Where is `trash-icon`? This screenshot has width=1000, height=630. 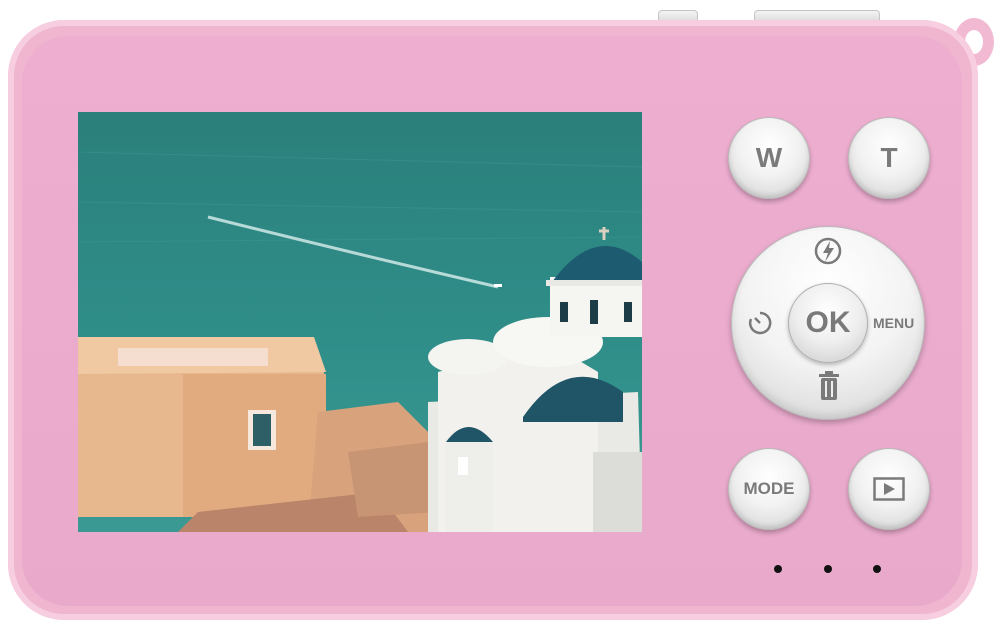 trash-icon is located at coordinates (829, 386).